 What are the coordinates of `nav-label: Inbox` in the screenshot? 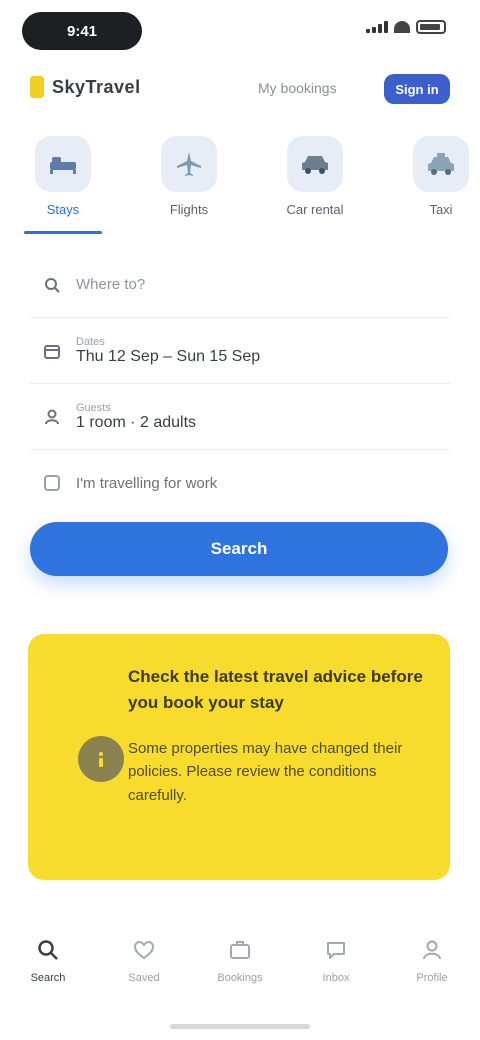 It's located at (336, 978).